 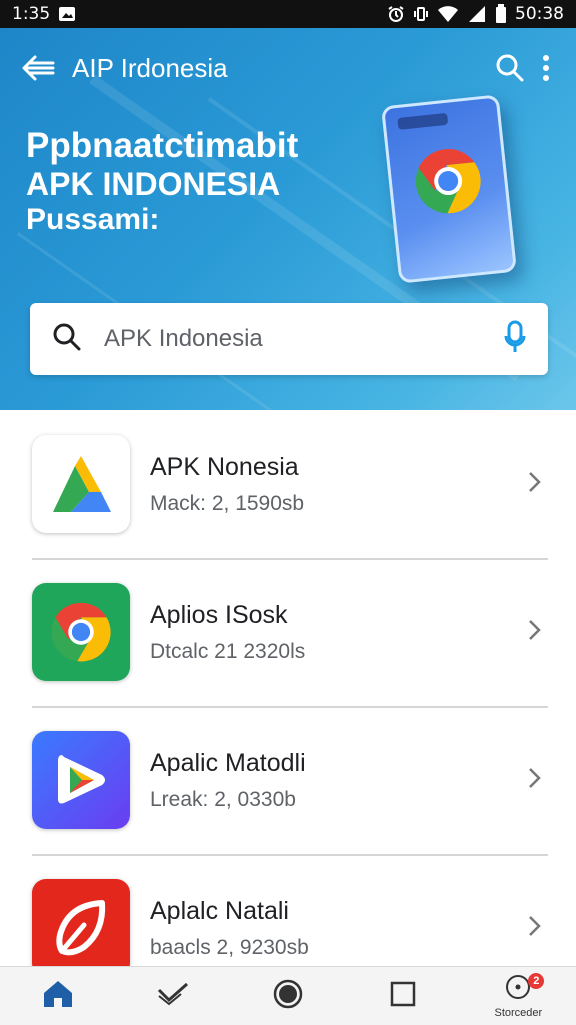 What do you see at coordinates (539, 14) in the screenshot?
I see `status-clock: 50:38` at bounding box center [539, 14].